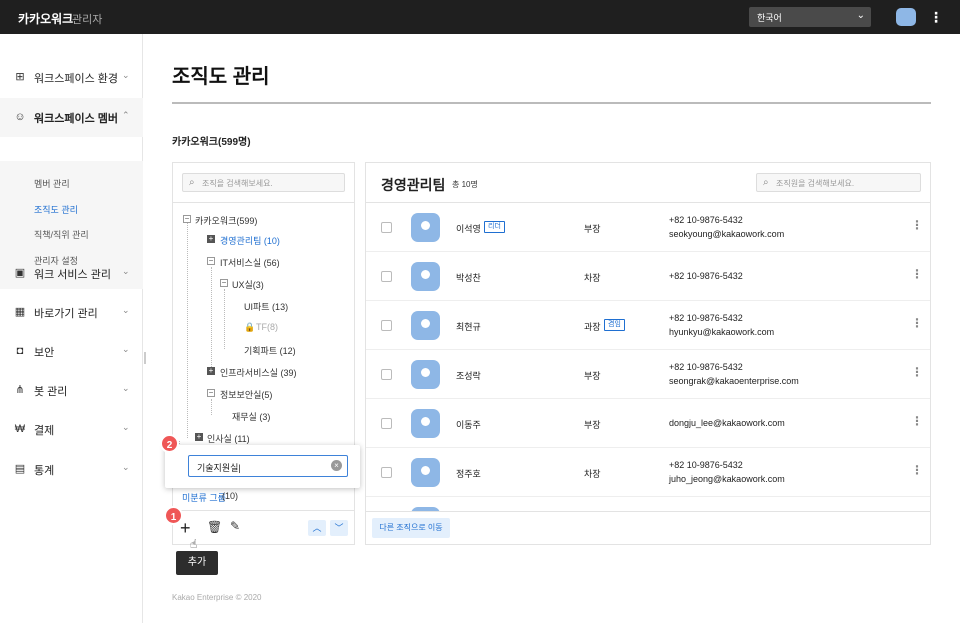  Describe the element at coordinates (268, 466) in the screenshot. I see `new-org-name-field: 기술지원실| ×` at that location.